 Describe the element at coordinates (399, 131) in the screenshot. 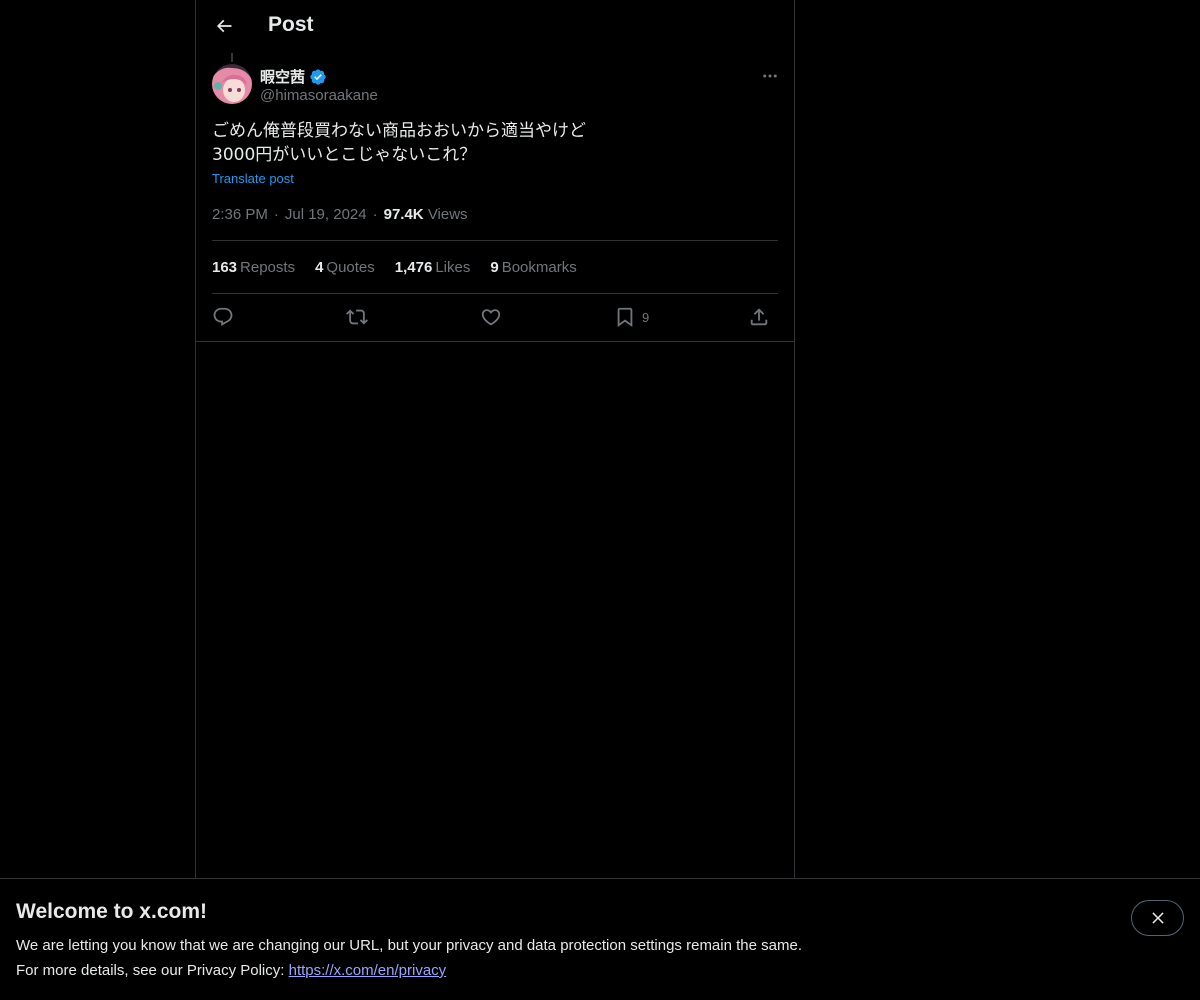

I see `post-text-line: ごめん俺普段買わない商品おおいから適当やけど` at that location.